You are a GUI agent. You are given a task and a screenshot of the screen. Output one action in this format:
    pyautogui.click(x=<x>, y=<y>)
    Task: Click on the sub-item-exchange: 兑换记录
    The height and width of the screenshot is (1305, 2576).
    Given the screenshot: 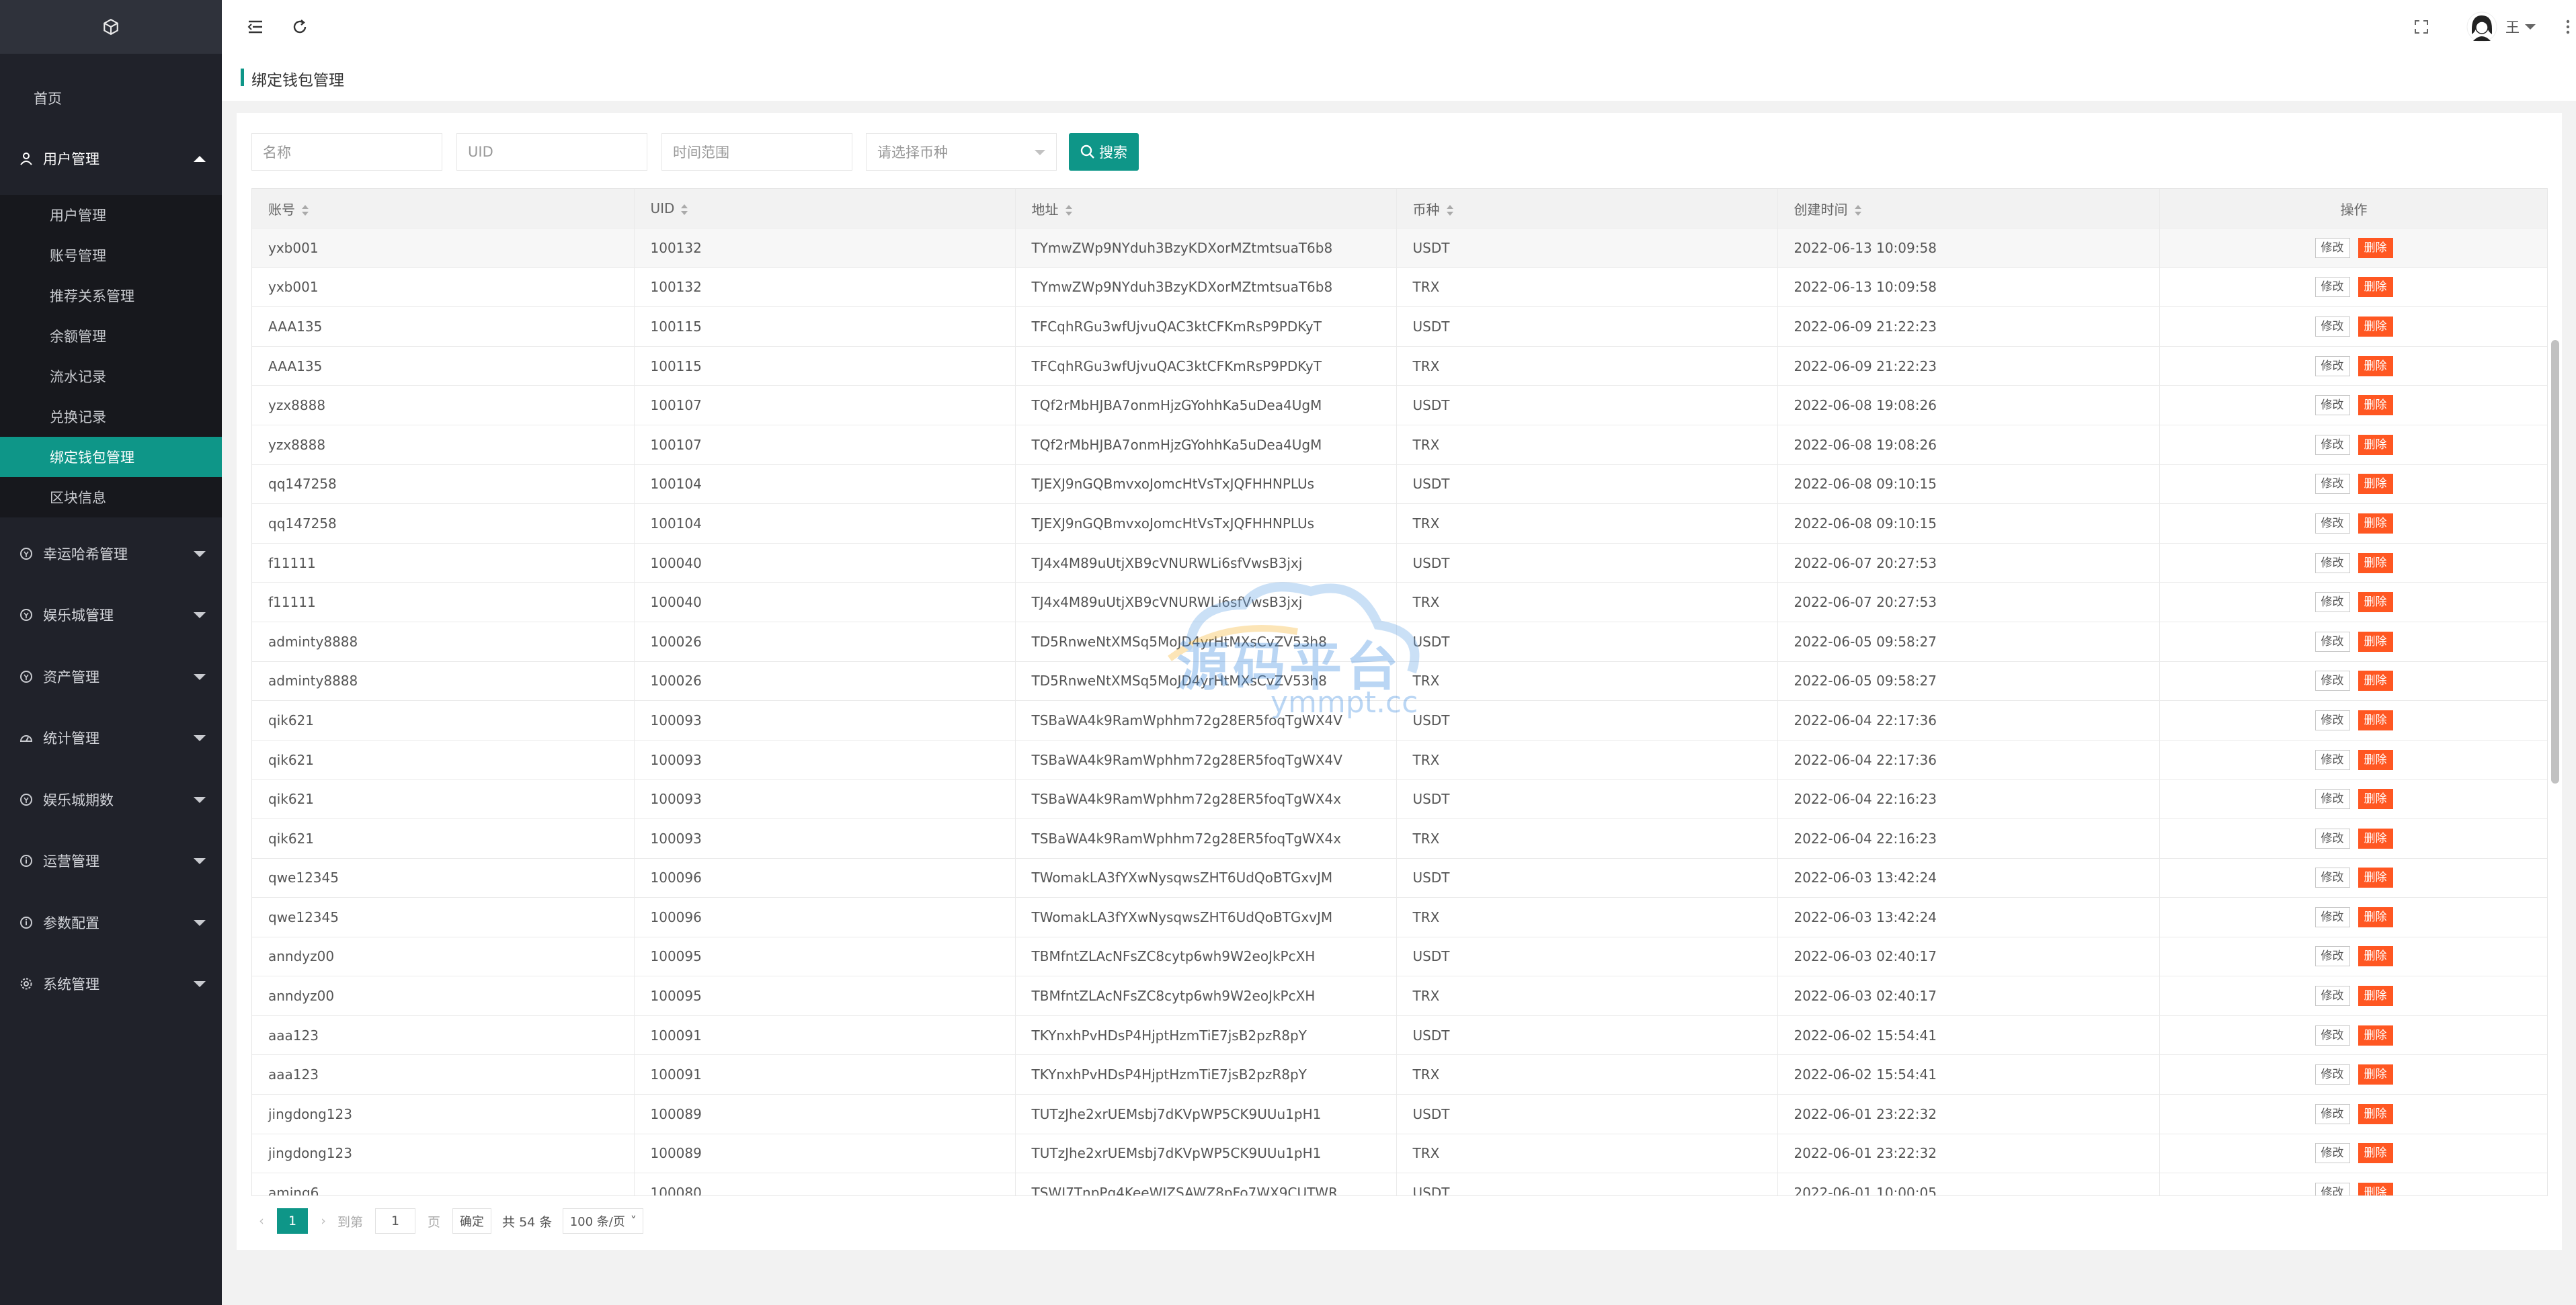 What is the action you would take?
    pyautogui.click(x=111, y=416)
    